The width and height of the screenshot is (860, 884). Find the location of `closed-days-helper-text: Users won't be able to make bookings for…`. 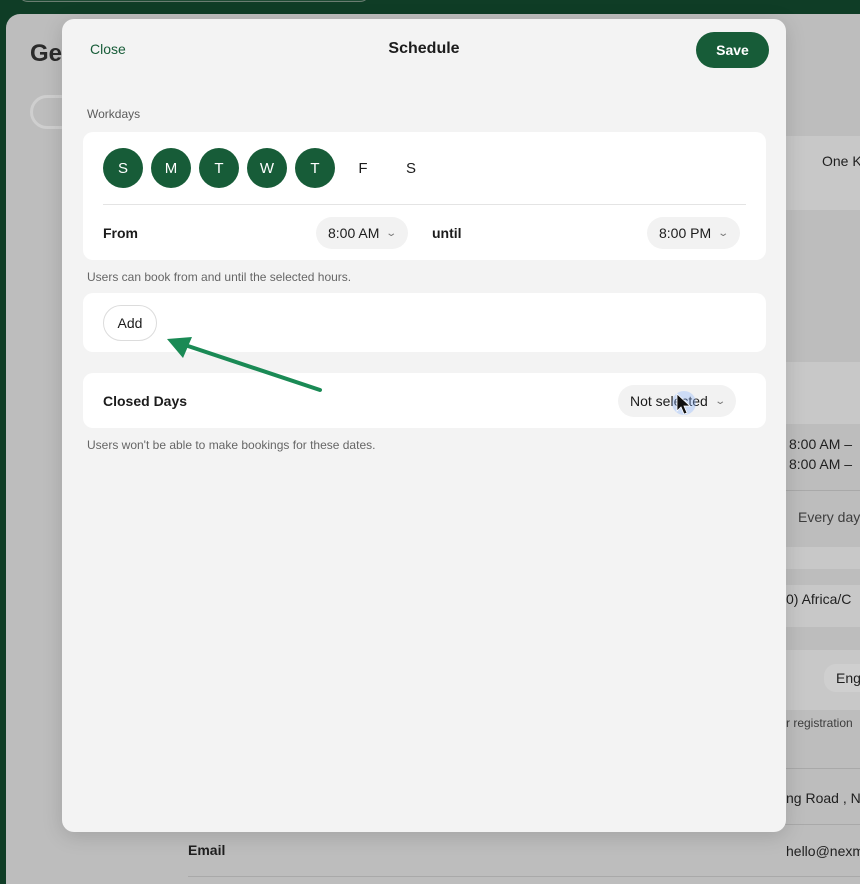

closed-days-helper-text: Users won't be able to make bookings for… is located at coordinates (231, 445).